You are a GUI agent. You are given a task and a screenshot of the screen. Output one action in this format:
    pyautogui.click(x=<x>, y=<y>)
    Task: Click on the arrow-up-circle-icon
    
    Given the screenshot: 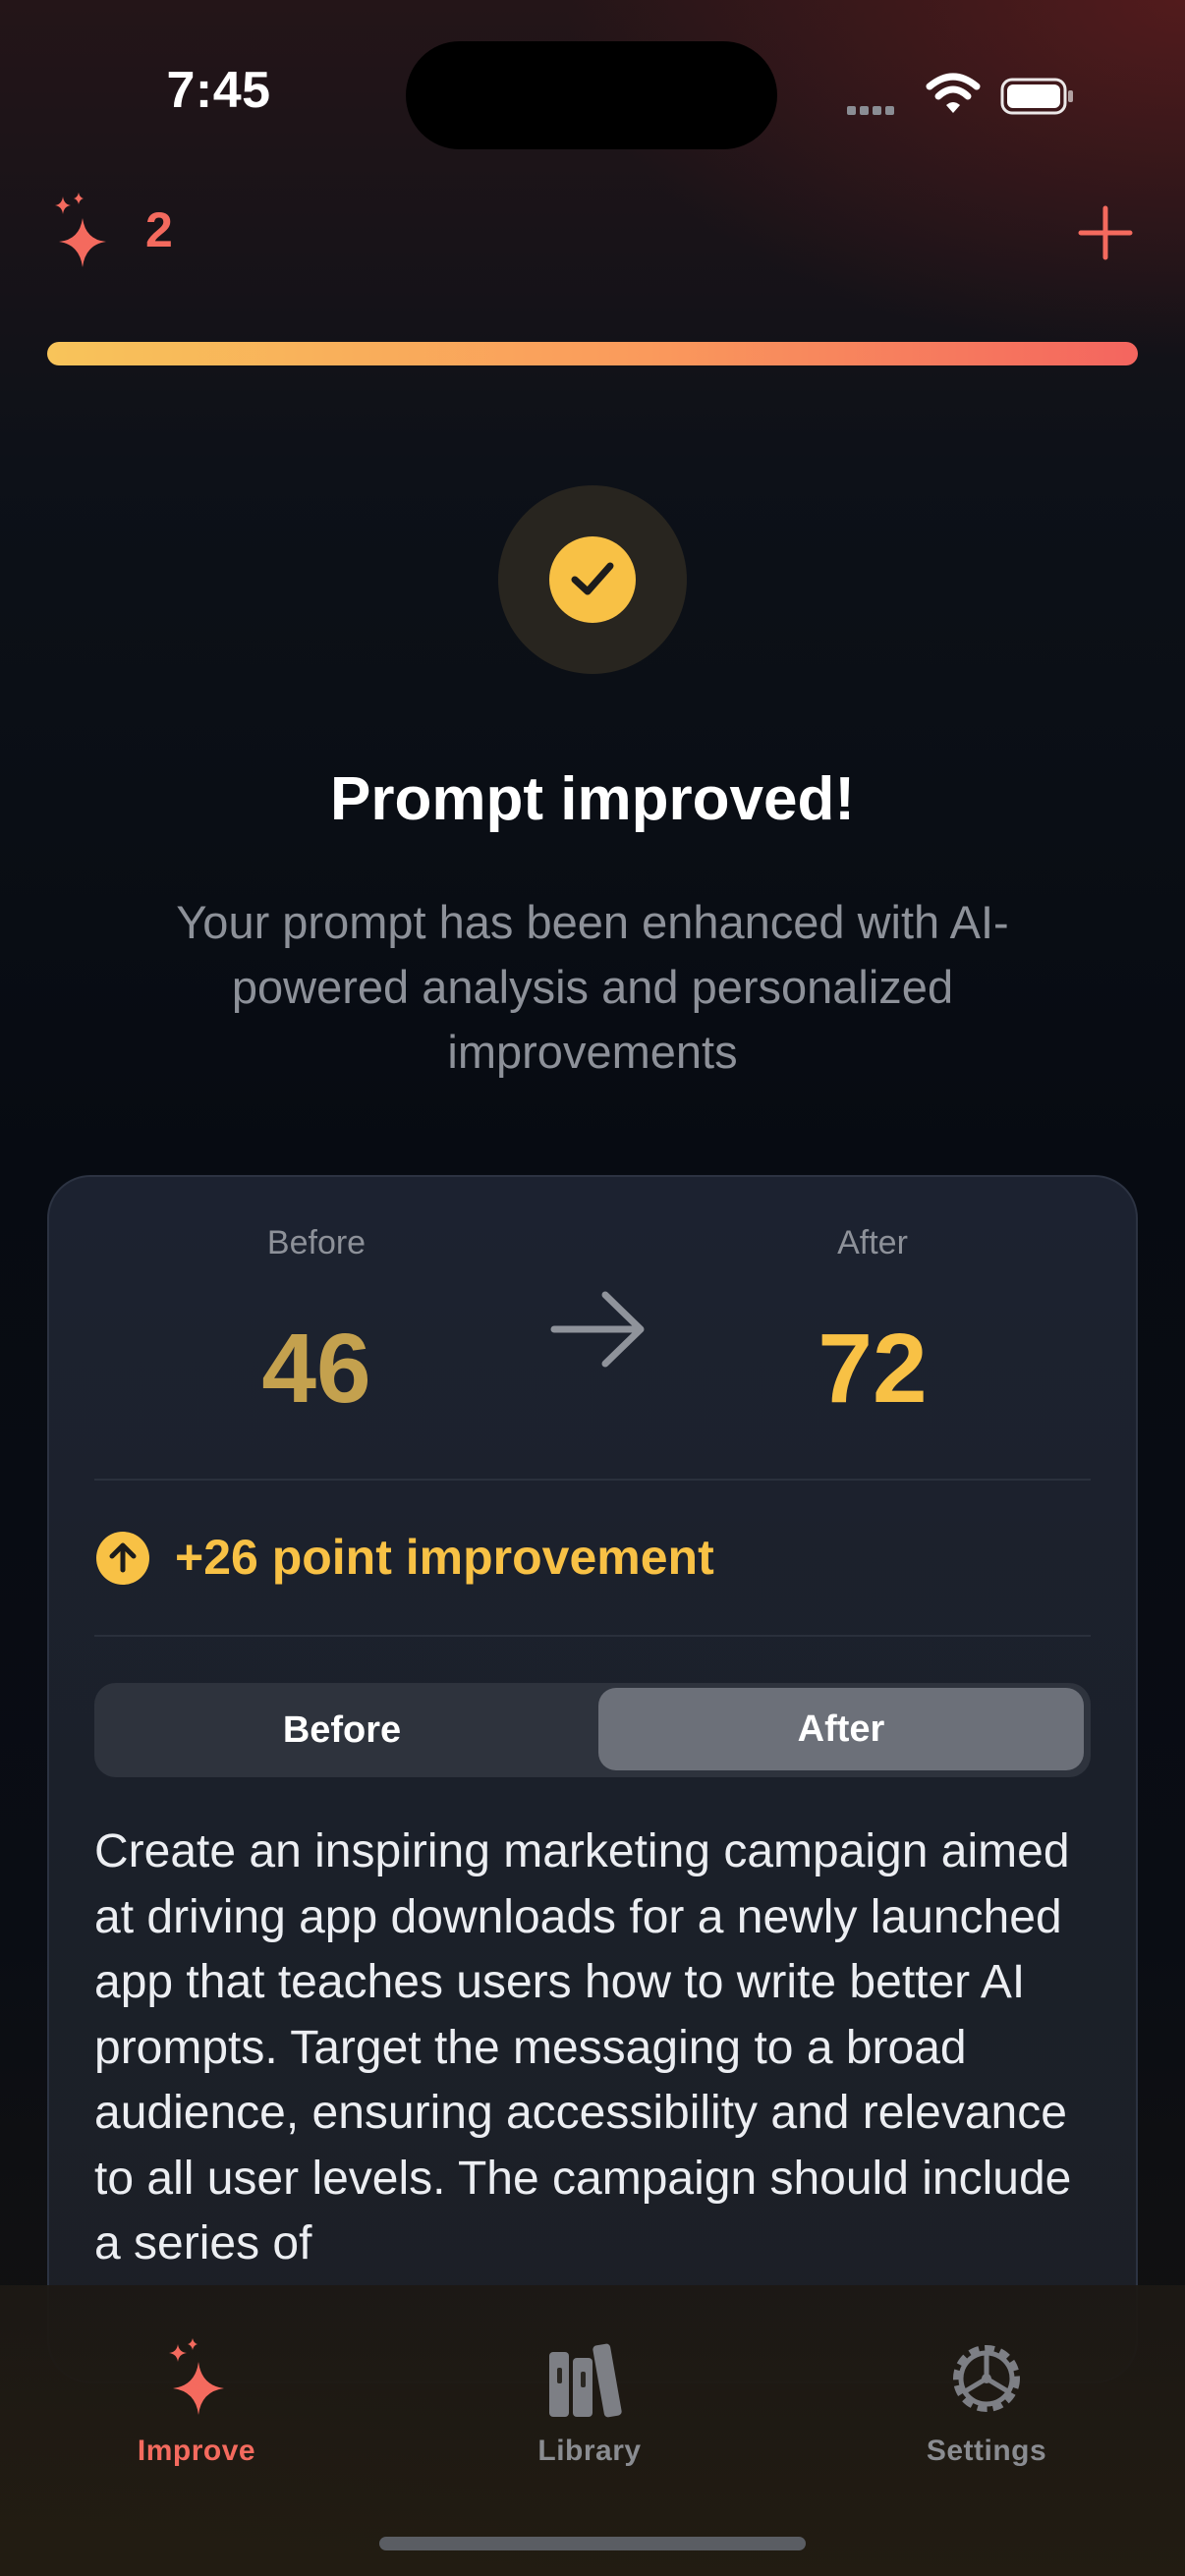 What is the action you would take?
    pyautogui.click(x=123, y=1558)
    